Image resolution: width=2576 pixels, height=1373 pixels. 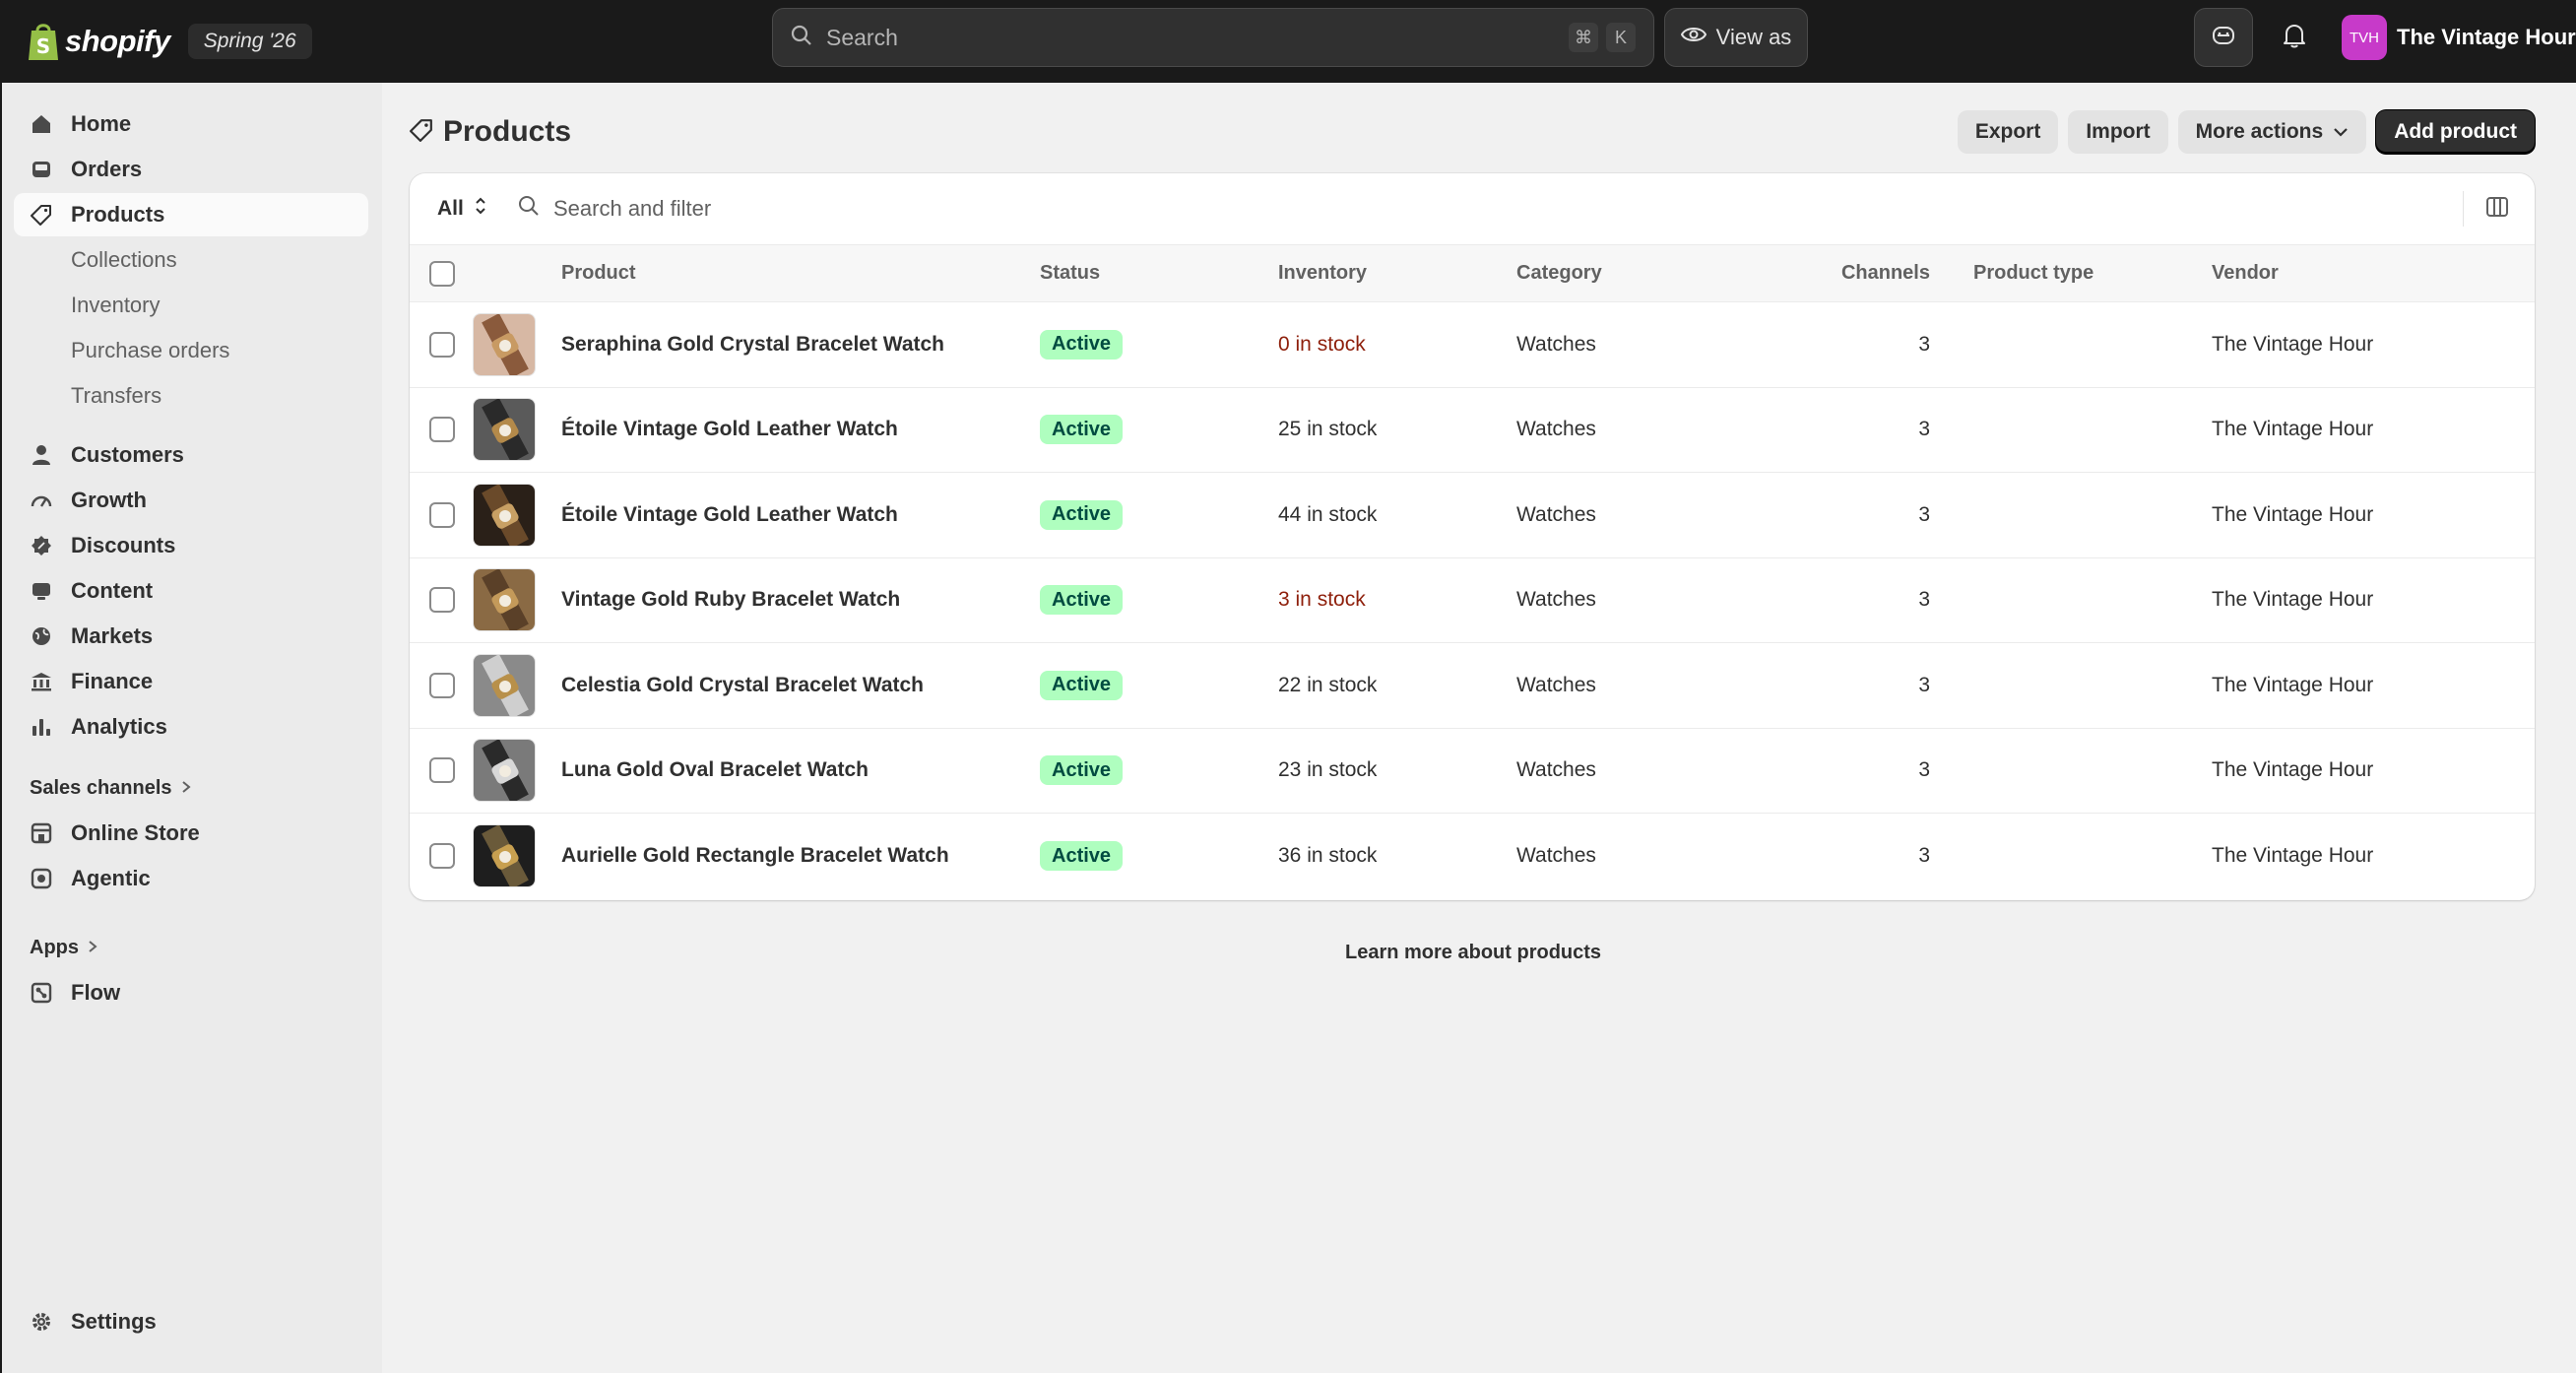 I want to click on shopify-logo: S shopify Spring '26, so click(x=169, y=42).